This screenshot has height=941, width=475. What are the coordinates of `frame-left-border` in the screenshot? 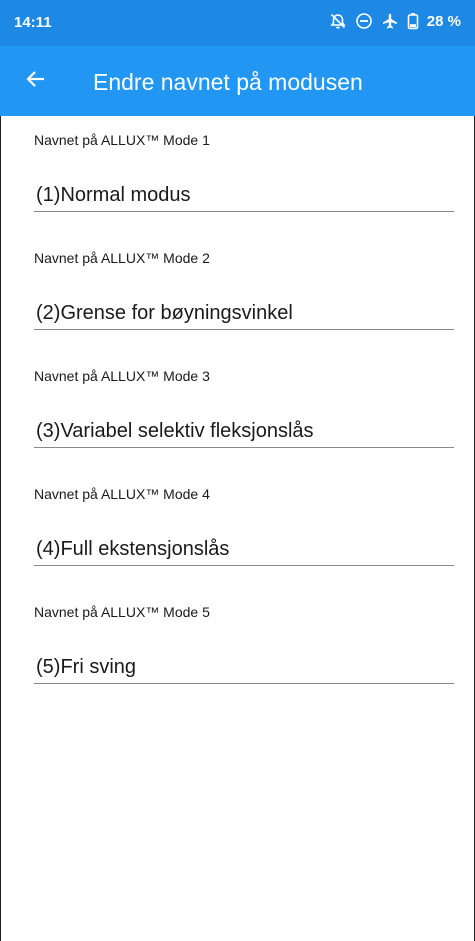 It's located at (0, 470).